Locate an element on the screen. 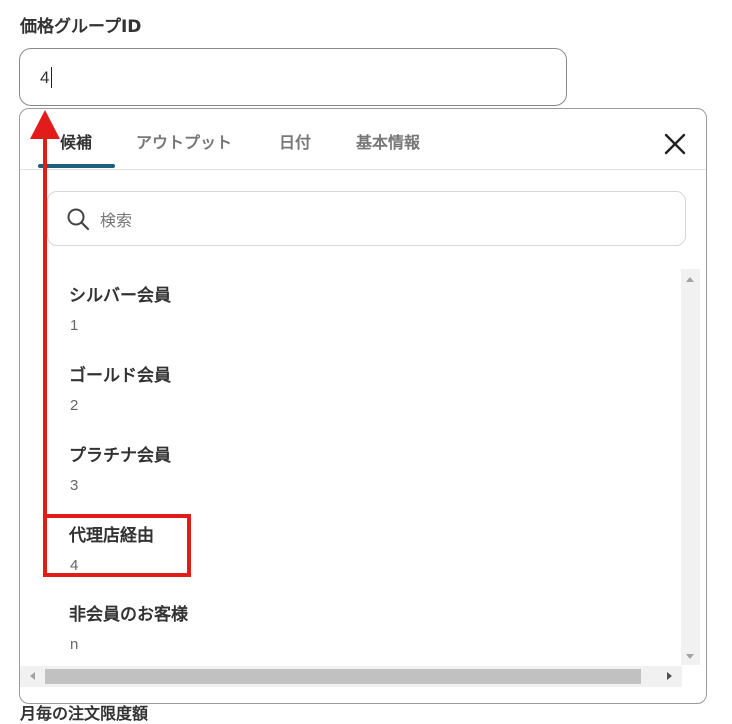  search-icon is located at coordinates (78, 219).